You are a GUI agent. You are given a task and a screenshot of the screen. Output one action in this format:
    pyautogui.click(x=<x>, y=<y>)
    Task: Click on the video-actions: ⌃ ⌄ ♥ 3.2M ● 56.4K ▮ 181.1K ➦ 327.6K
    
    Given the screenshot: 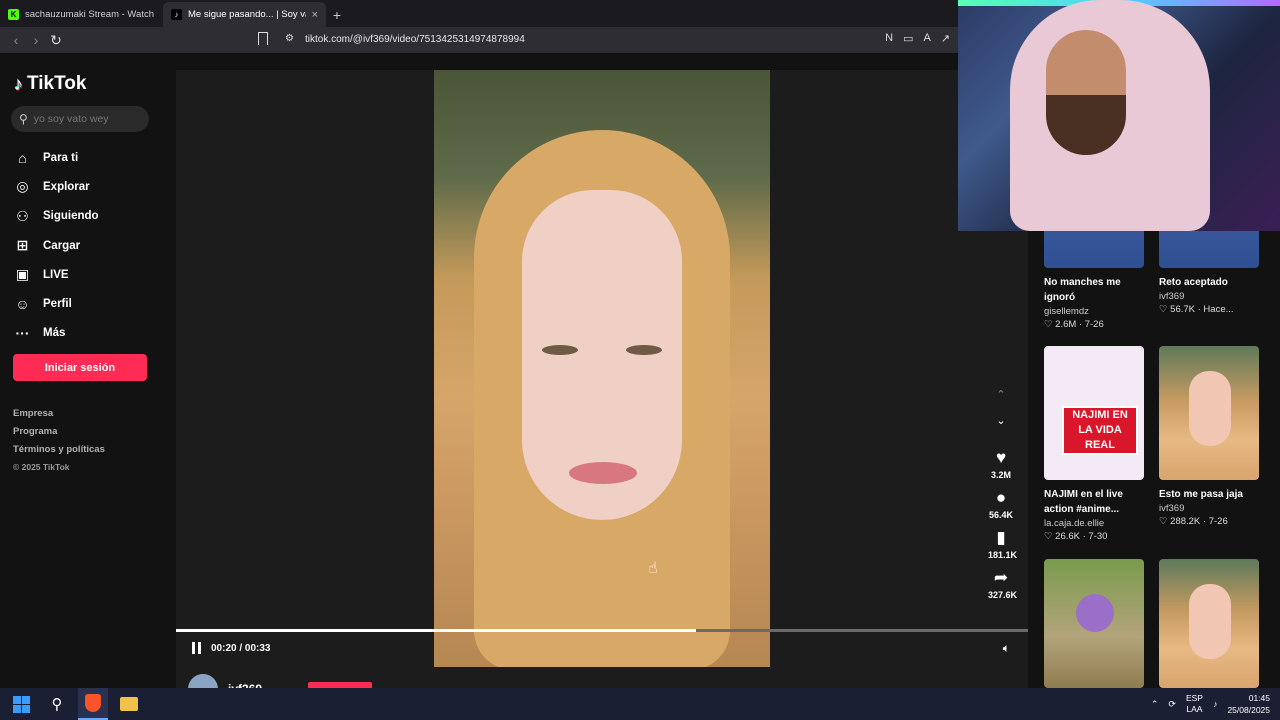 What is the action you would take?
    pyautogui.click(x=1003, y=494)
    